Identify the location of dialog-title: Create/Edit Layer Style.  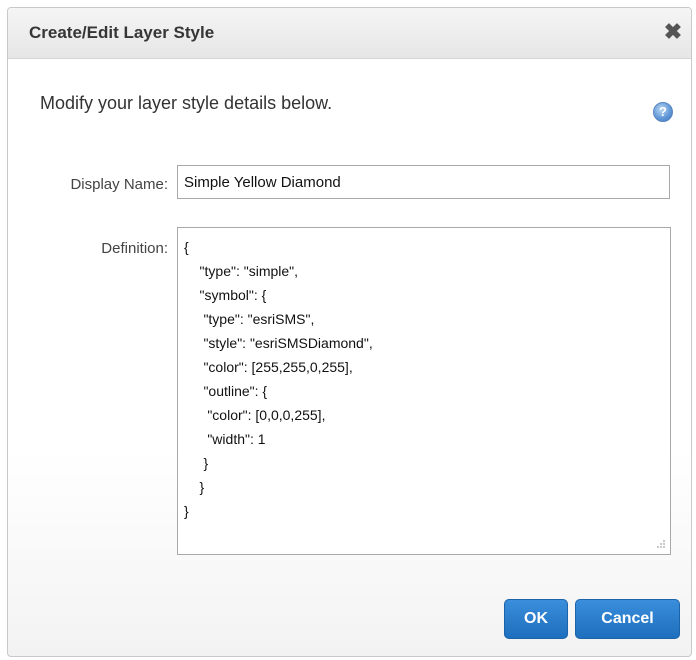
(122, 32).